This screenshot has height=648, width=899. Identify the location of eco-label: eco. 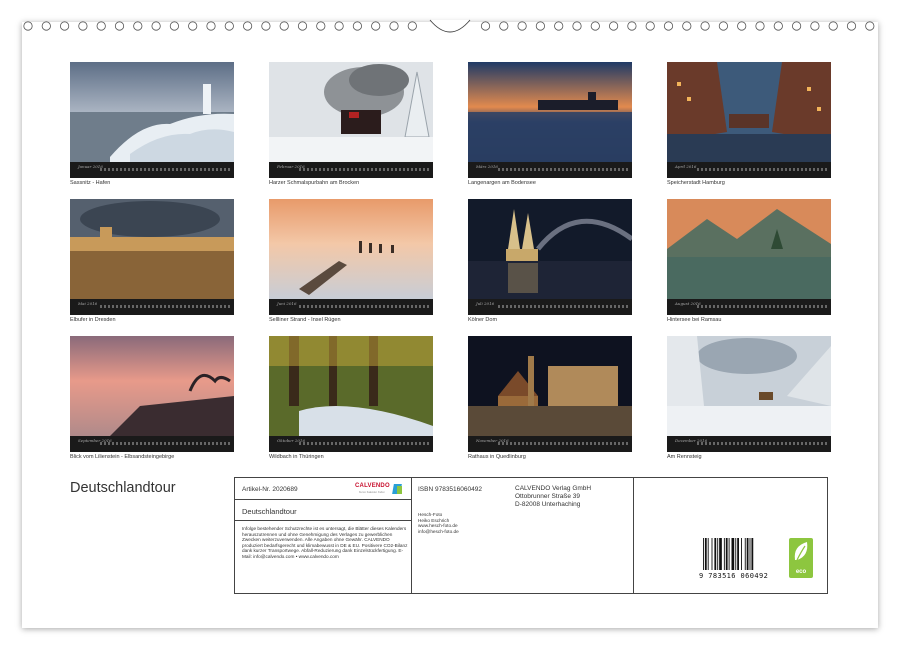
(801, 572).